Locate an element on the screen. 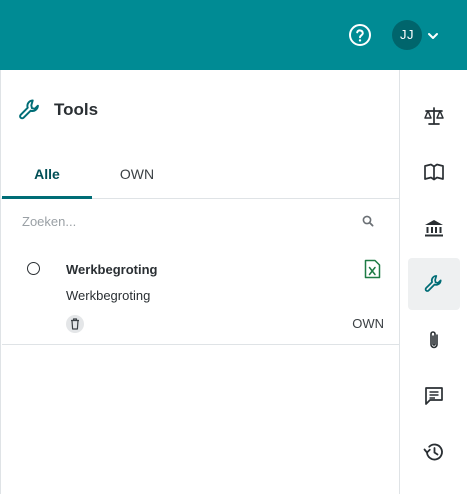  tab-alle: Alle is located at coordinates (47, 177).